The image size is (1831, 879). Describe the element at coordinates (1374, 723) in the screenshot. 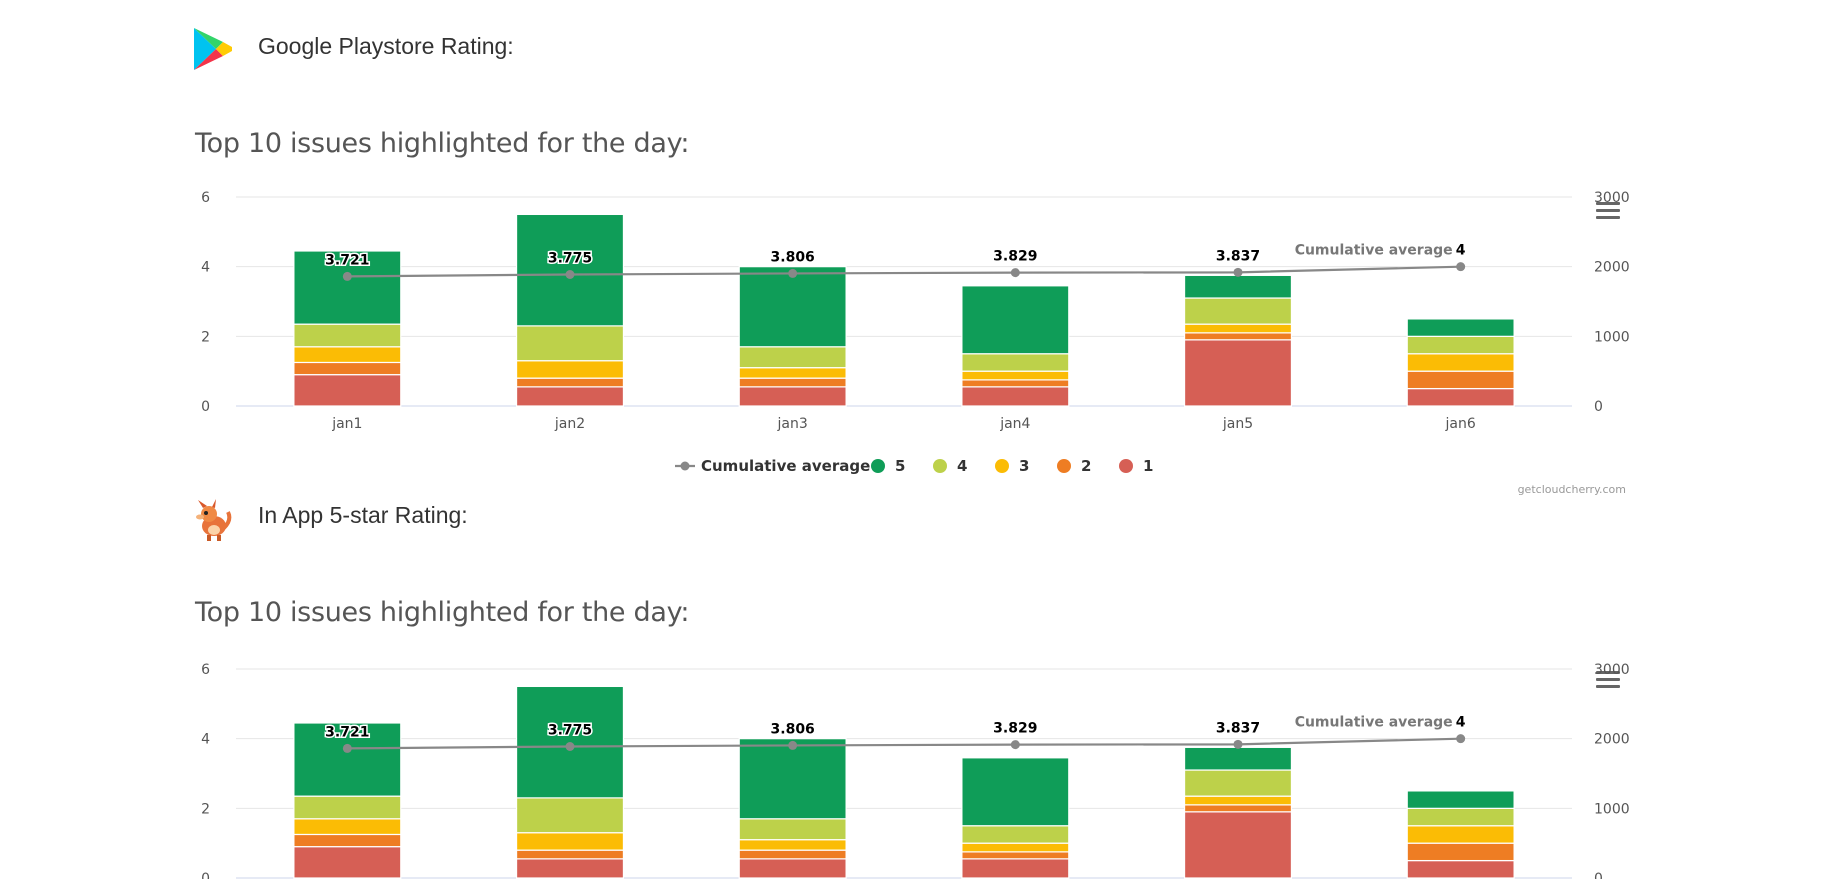

I see `line-series-label: Cumulative average` at that location.